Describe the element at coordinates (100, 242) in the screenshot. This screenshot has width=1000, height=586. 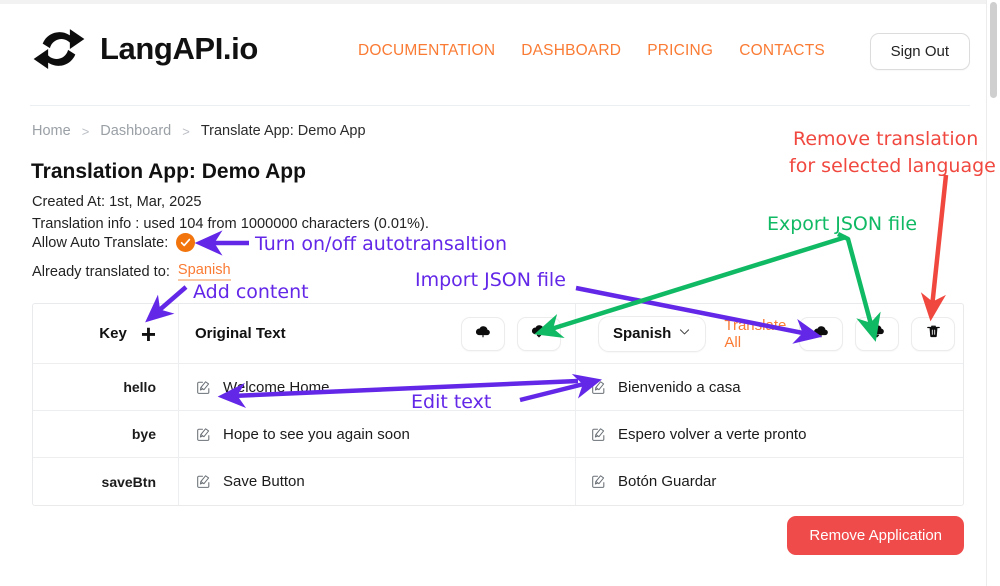
I see `auto-translate-label: Allow Auto Translate:` at that location.